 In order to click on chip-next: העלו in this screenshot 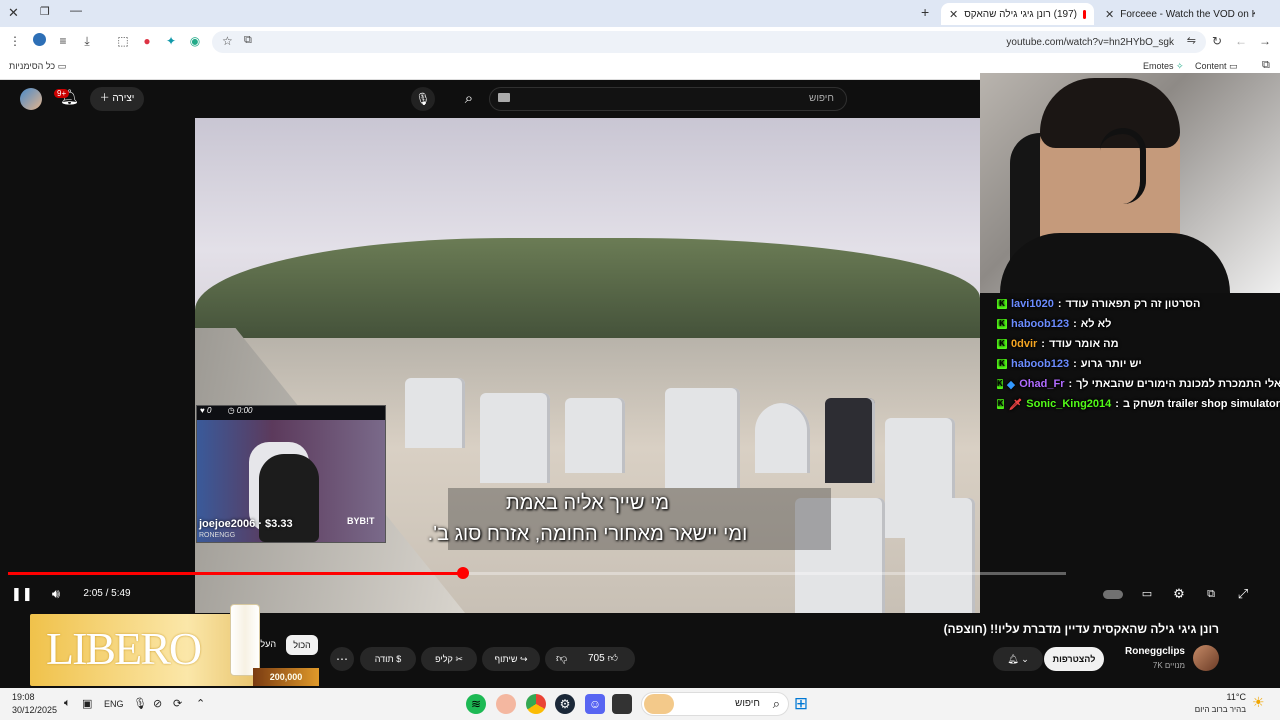, I will do `click(267, 644)`.